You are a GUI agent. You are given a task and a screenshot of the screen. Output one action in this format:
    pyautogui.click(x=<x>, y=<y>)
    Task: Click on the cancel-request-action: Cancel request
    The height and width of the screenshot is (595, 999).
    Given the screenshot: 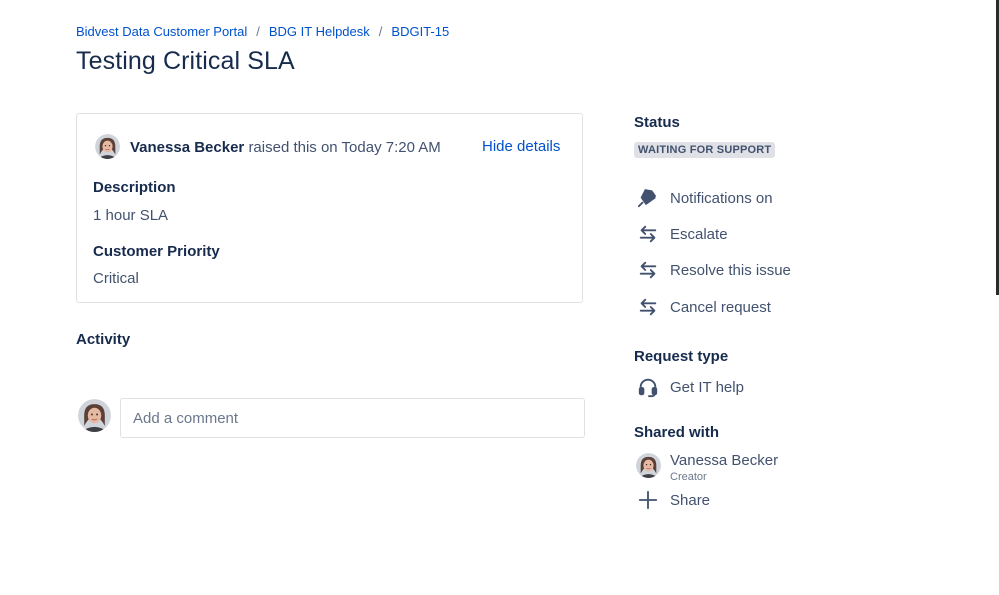 What is the action you would take?
    pyautogui.click(x=703, y=307)
    